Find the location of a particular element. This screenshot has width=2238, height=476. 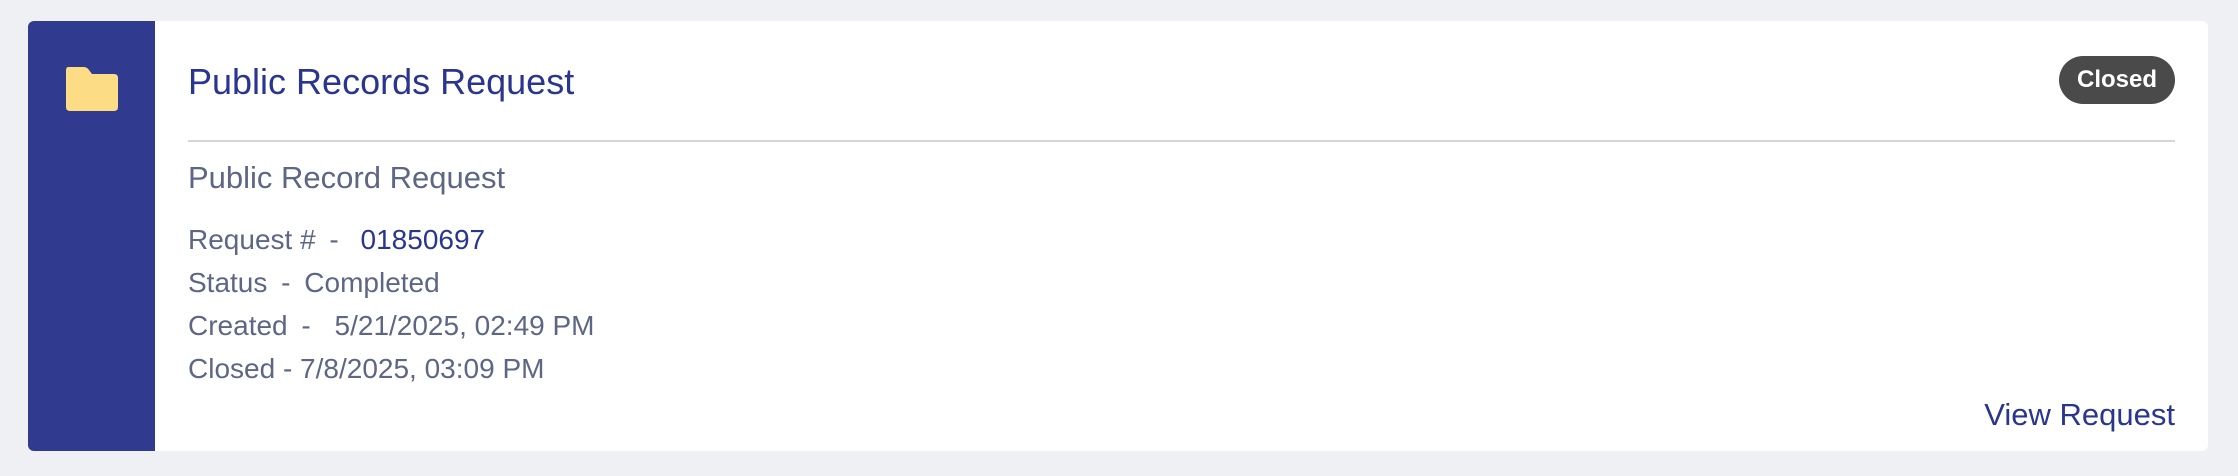

status-badge: Closed is located at coordinates (2116, 80).